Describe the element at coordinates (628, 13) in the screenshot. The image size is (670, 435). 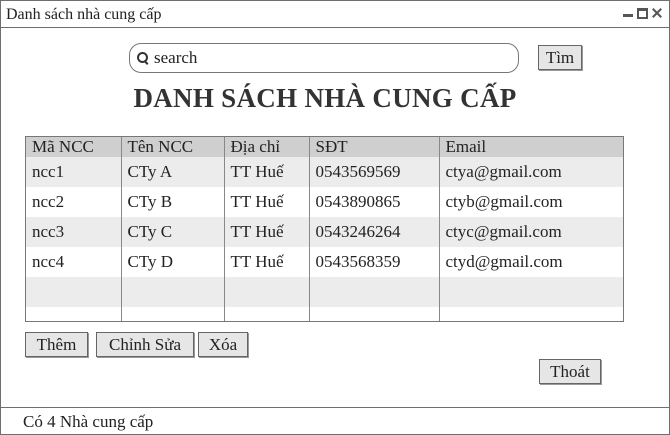
I see `minimize-icon` at that location.